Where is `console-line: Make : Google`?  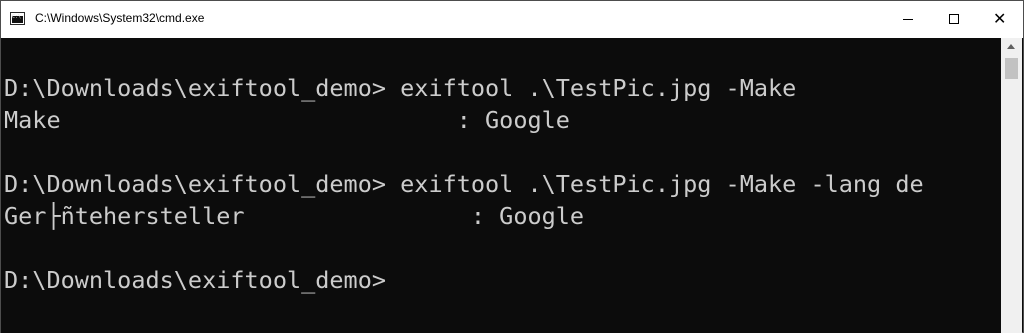
console-line: Make : Google is located at coordinates (287, 120).